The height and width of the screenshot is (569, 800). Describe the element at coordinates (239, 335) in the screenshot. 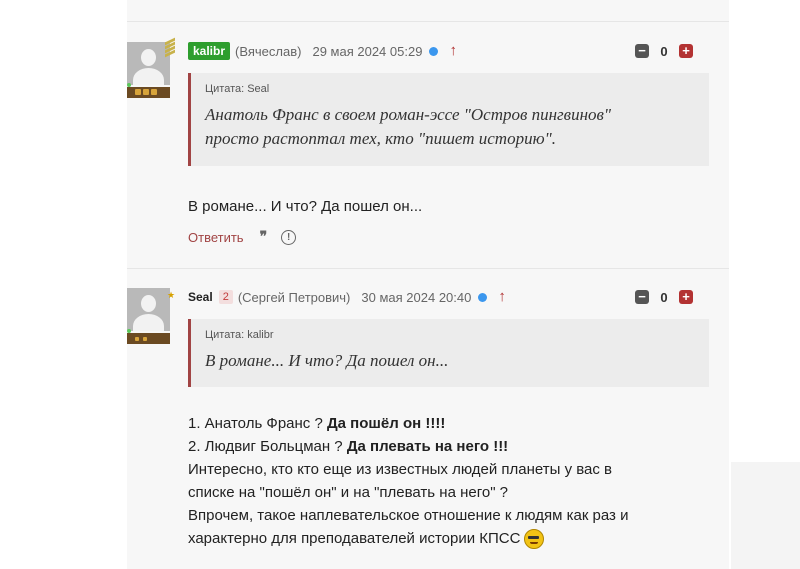

I see `quote-author: Цитата: kalibr` at that location.